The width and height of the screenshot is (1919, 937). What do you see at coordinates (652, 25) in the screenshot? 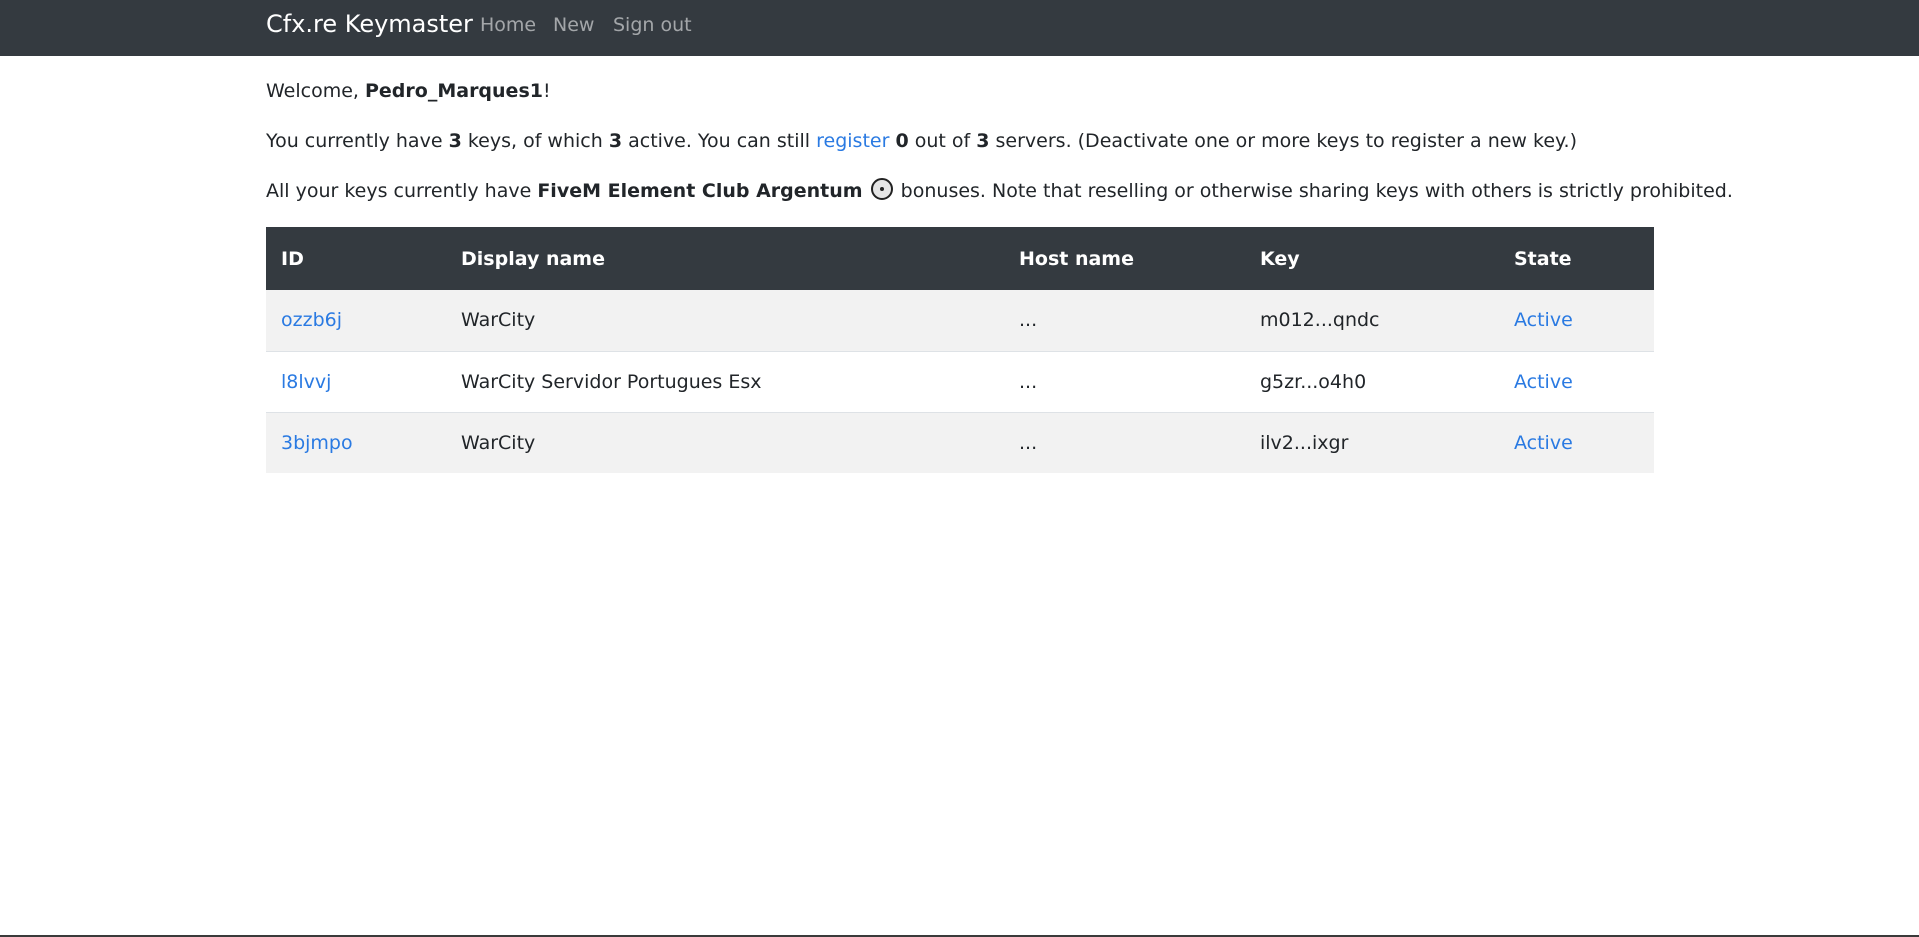
I see `nav-sign-out-link: Sign out` at bounding box center [652, 25].